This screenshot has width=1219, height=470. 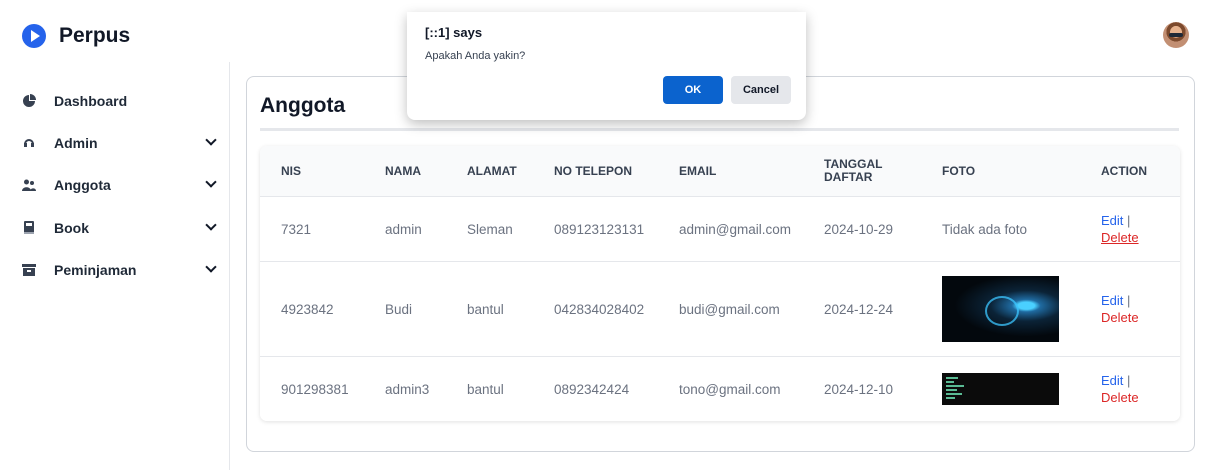 What do you see at coordinates (403, 170) in the screenshot?
I see `column-header-nama: NAMA` at bounding box center [403, 170].